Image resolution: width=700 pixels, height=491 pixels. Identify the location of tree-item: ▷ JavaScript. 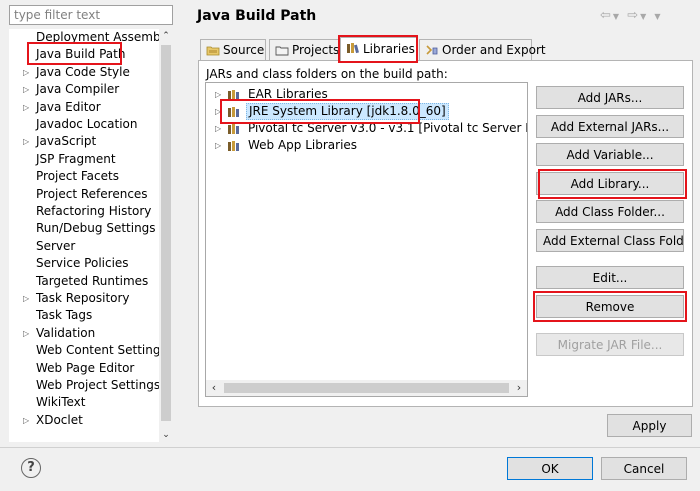
(84, 141).